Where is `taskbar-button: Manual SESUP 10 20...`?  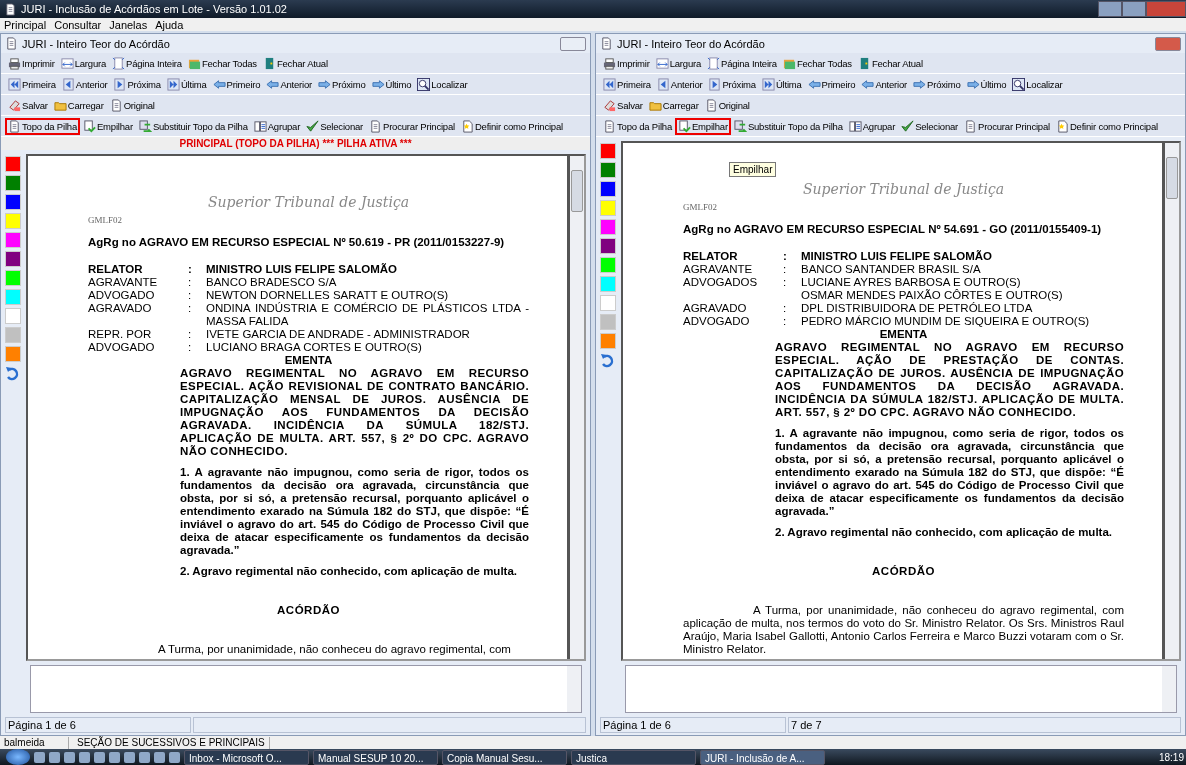 taskbar-button: Manual SESUP 10 20... is located at coordinates (375, 757).